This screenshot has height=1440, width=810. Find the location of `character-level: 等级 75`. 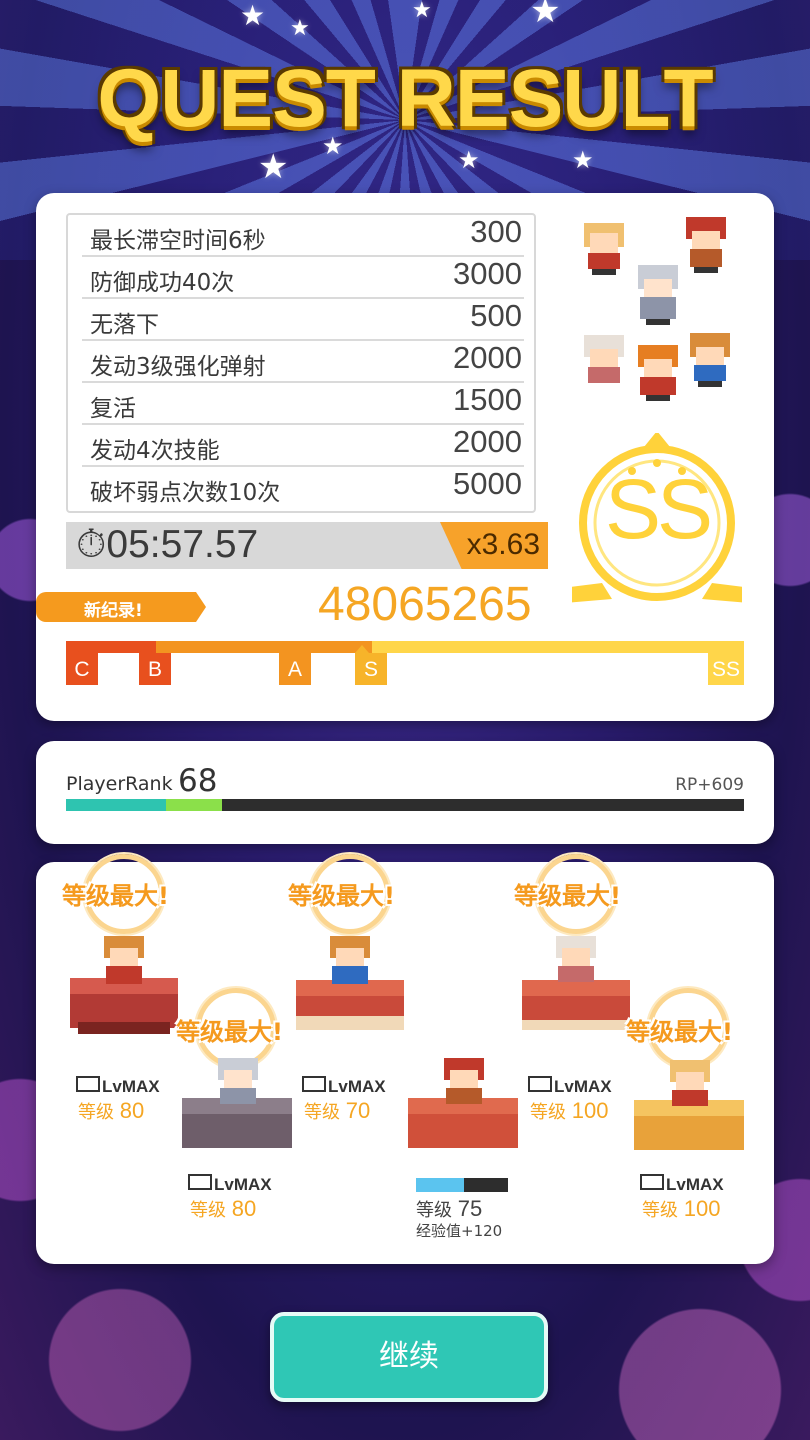

character-level: 等级 75 is located at coordinates (449, 1209).